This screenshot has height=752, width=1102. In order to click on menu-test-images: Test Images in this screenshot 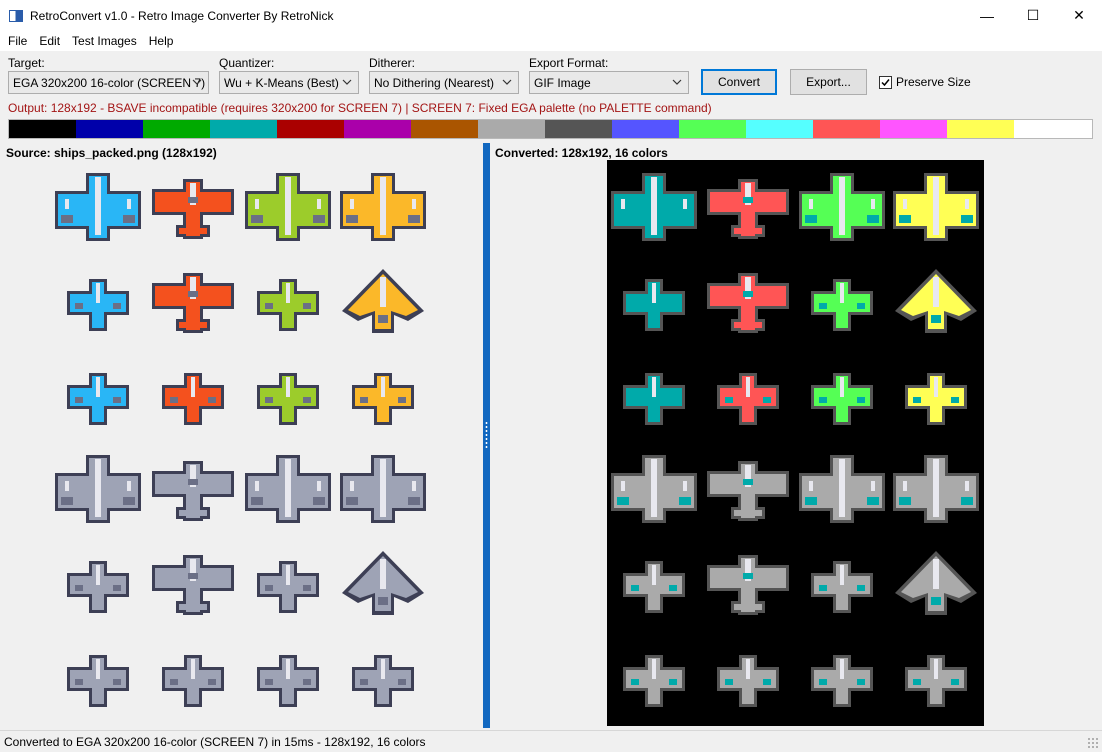, I will do `click(104, 41)`.